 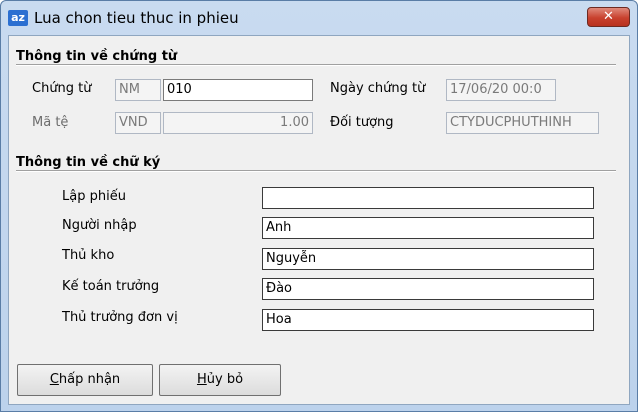 What do you see at coordinates (94, 196) in the screenshot?
I see `signature-row-label: Lập phiếu` at bounding box center [94, 196].